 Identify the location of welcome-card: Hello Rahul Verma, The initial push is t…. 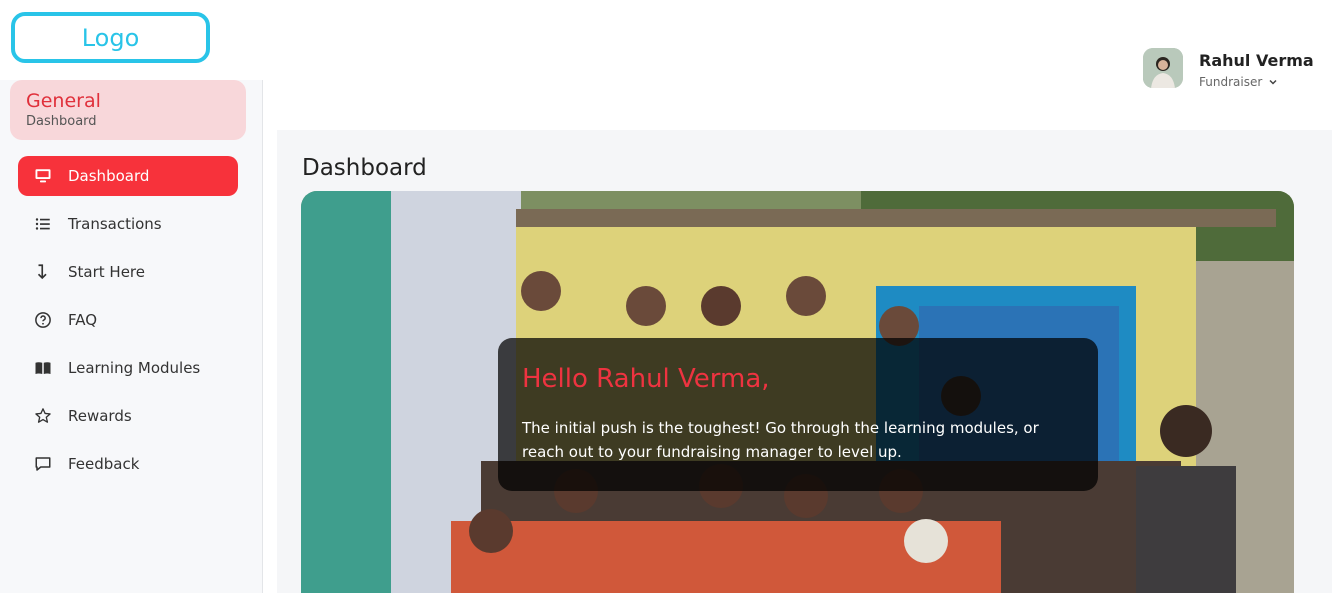
(798, 414).